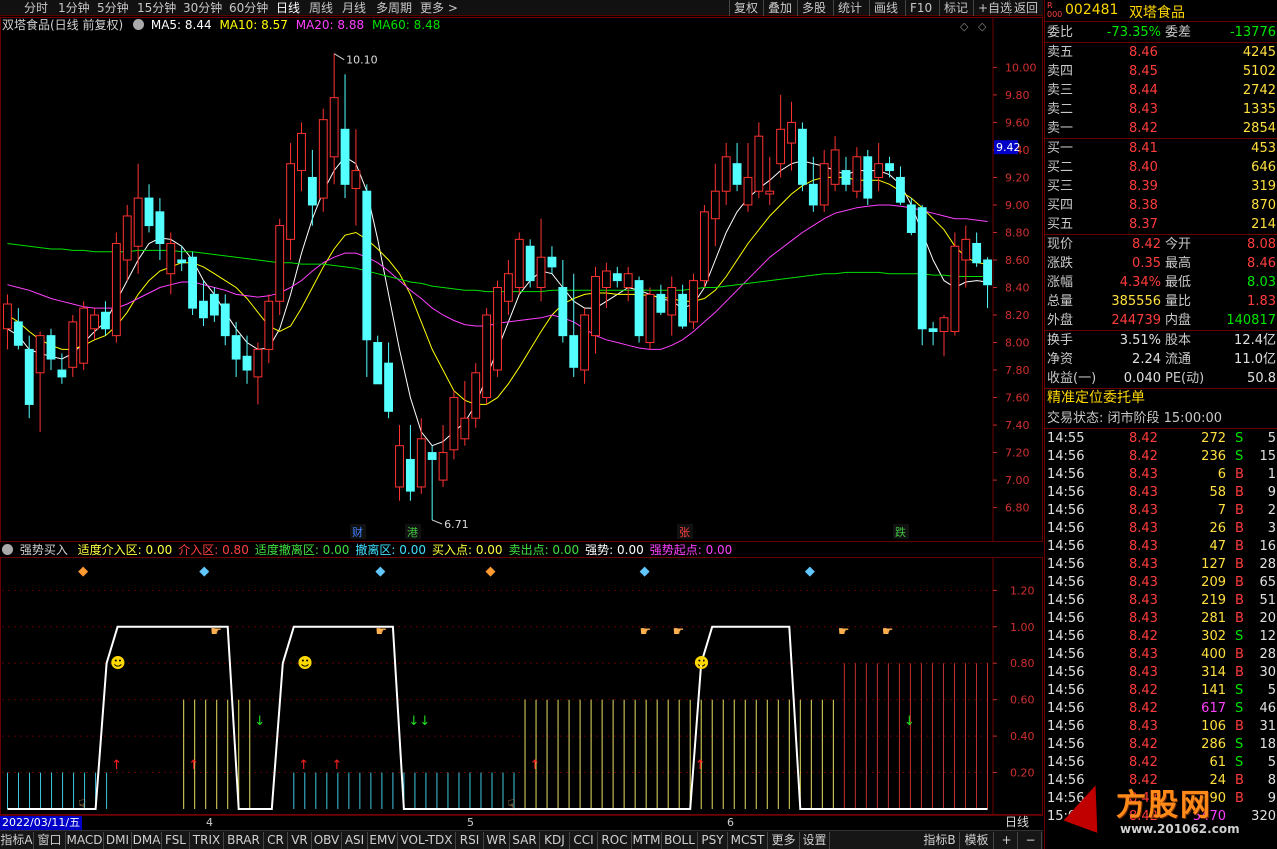  Describe the element at coordinates (74, 8) in the screenshot. I see `period-tab: 1分钟` at that location.